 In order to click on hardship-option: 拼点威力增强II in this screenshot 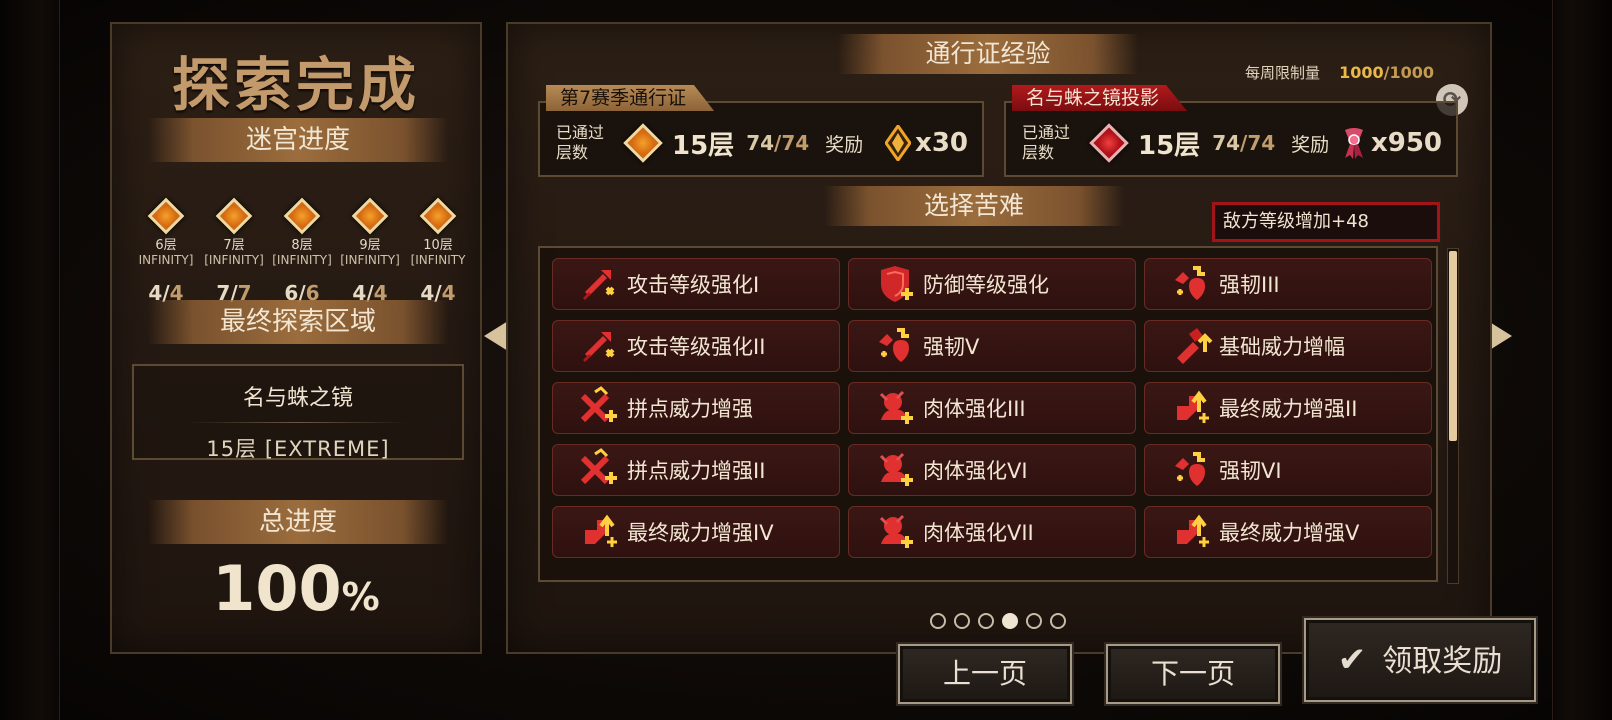, I will do `click(696, 470)`.